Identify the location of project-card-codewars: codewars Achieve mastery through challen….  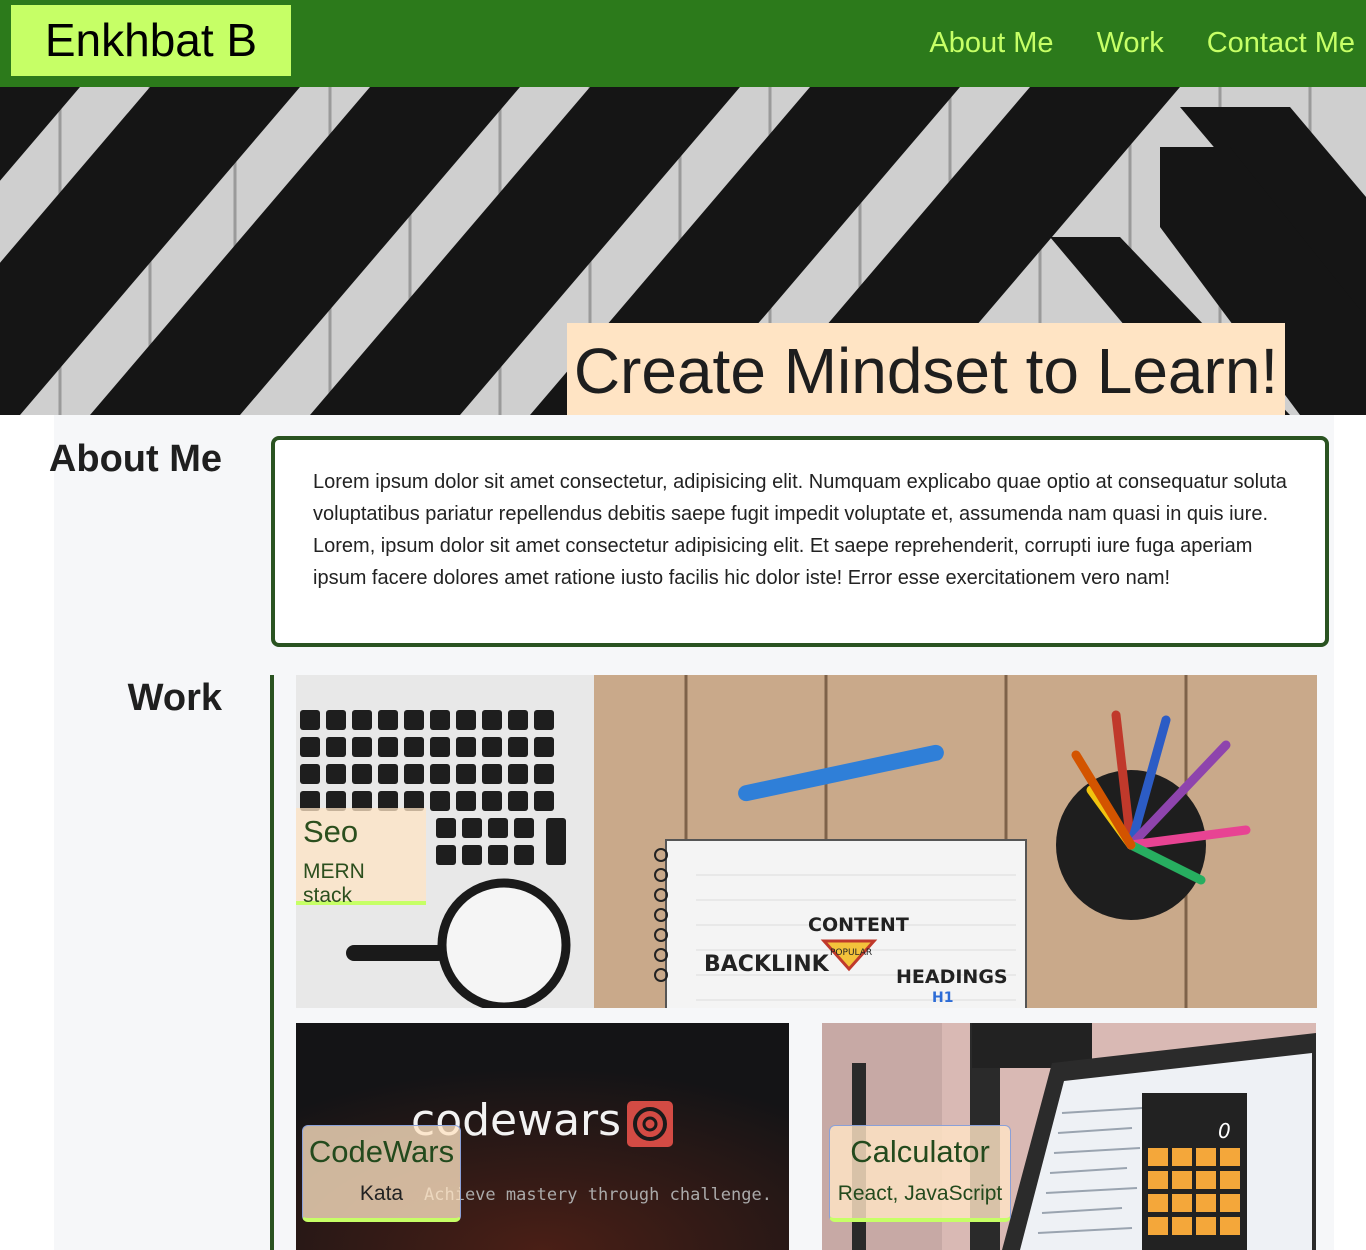
(542, 1136).